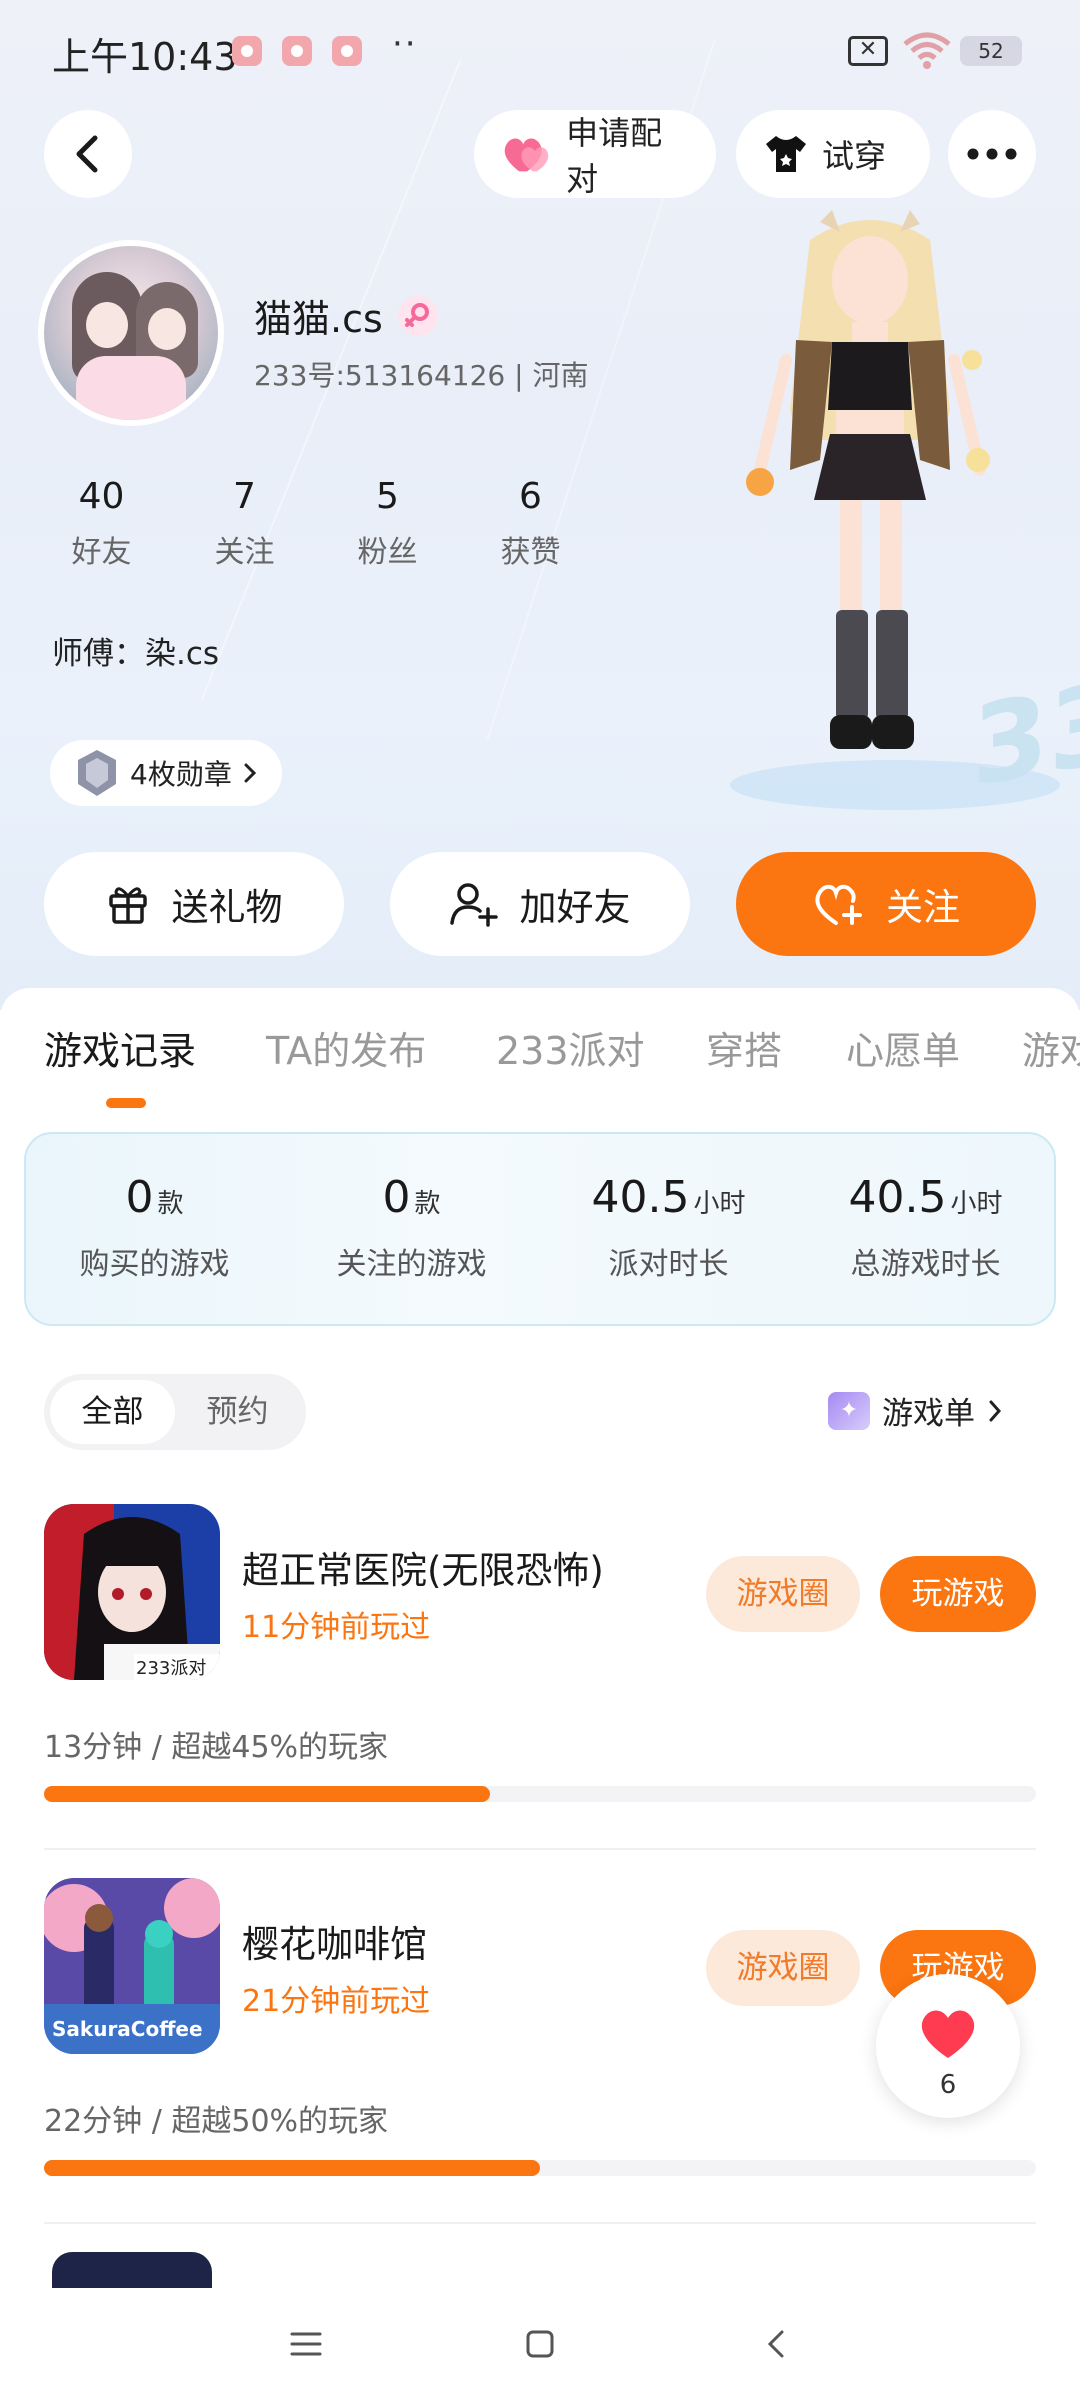 The height and width of the screenshot is (2400, 1080). What do you see at coordinates (131, 333) in the screenshot?
I see `avatar` at bounding box center [131, 333].